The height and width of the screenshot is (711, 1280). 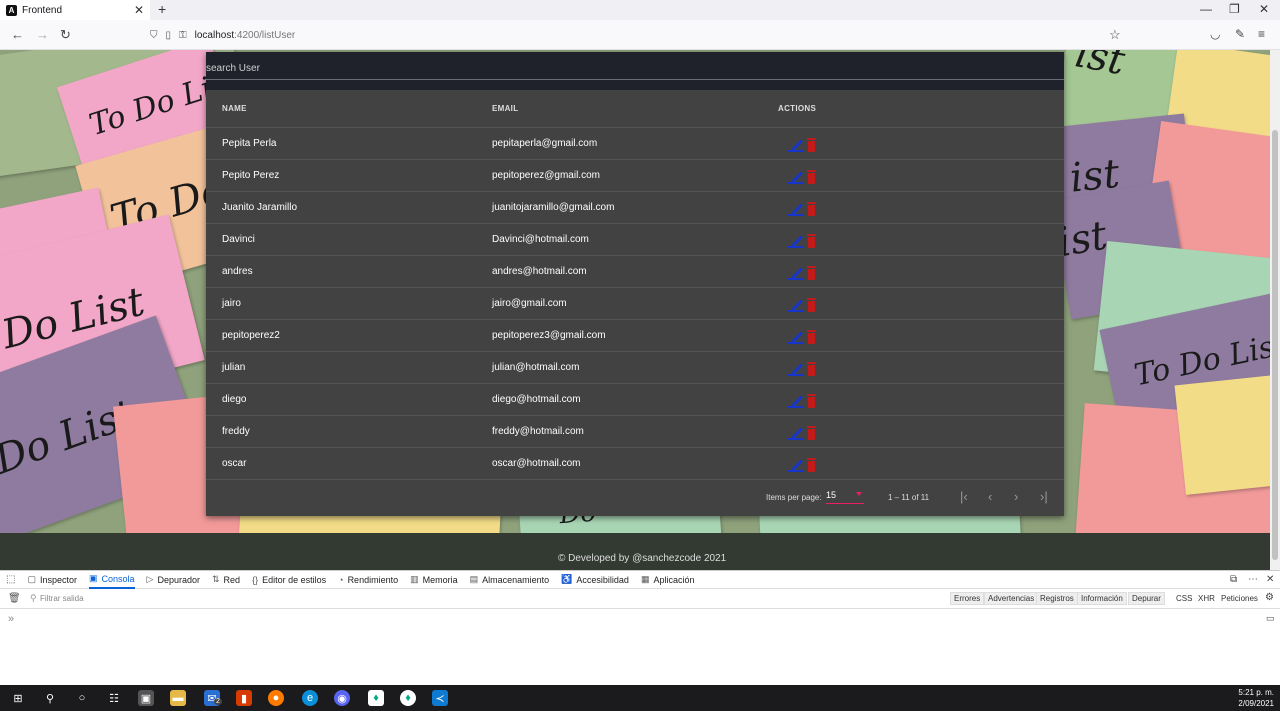 I want to click on previous-page-icon: ‹, so click(x=990, y=496).